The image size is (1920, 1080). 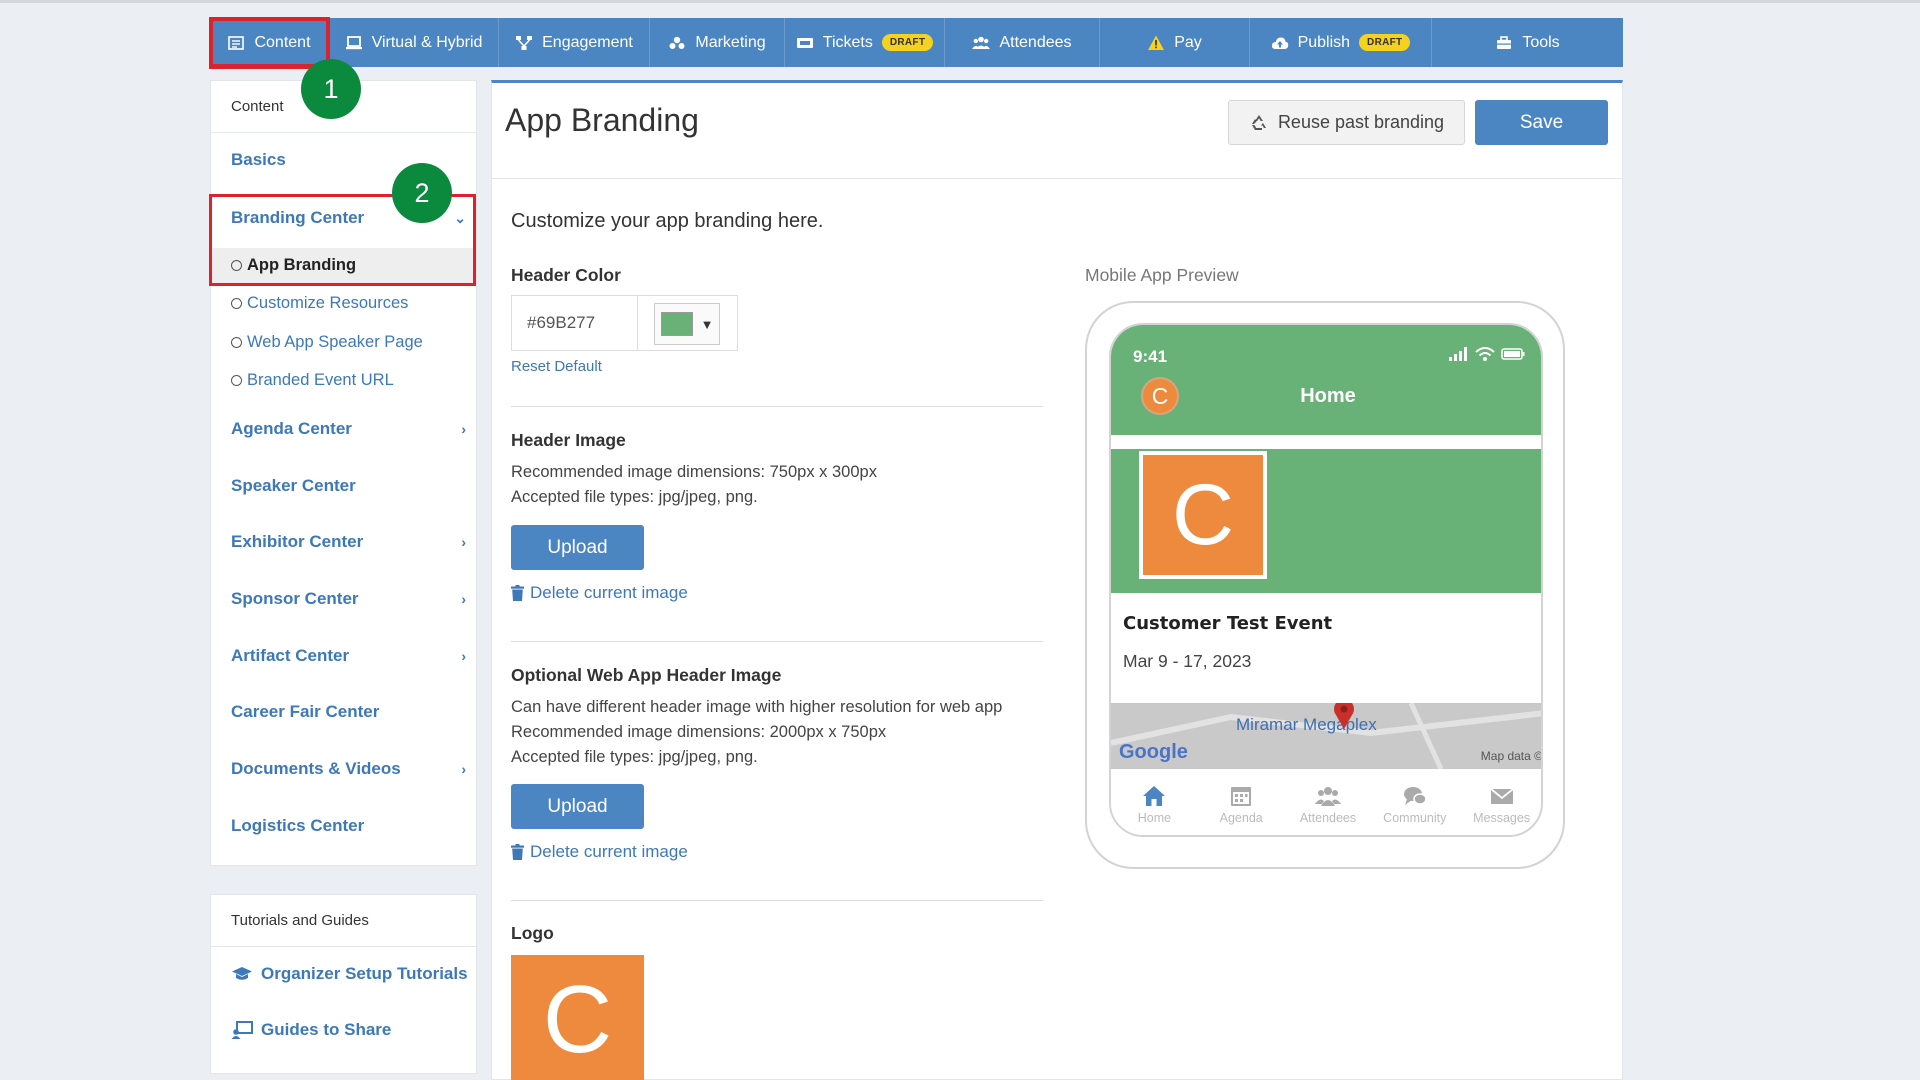 I want to click on sidebar-item-label: Basics, so click(x=258, y=159).